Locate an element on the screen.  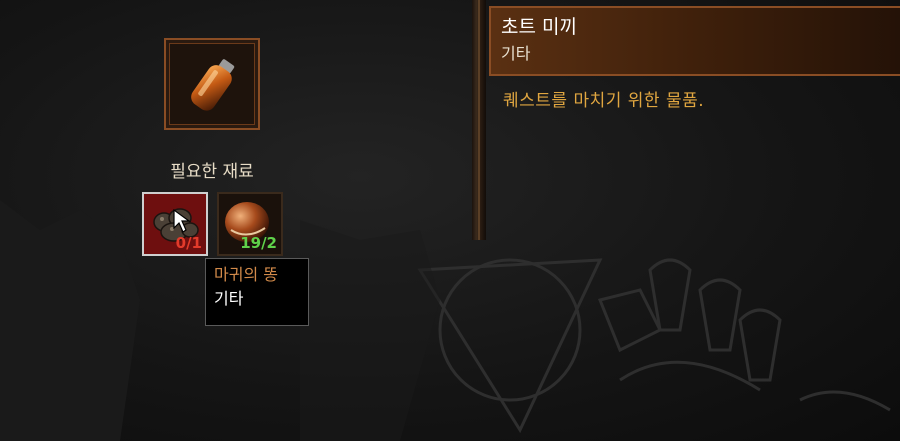
item-category: 기타 is located at coordinates (516, 53).